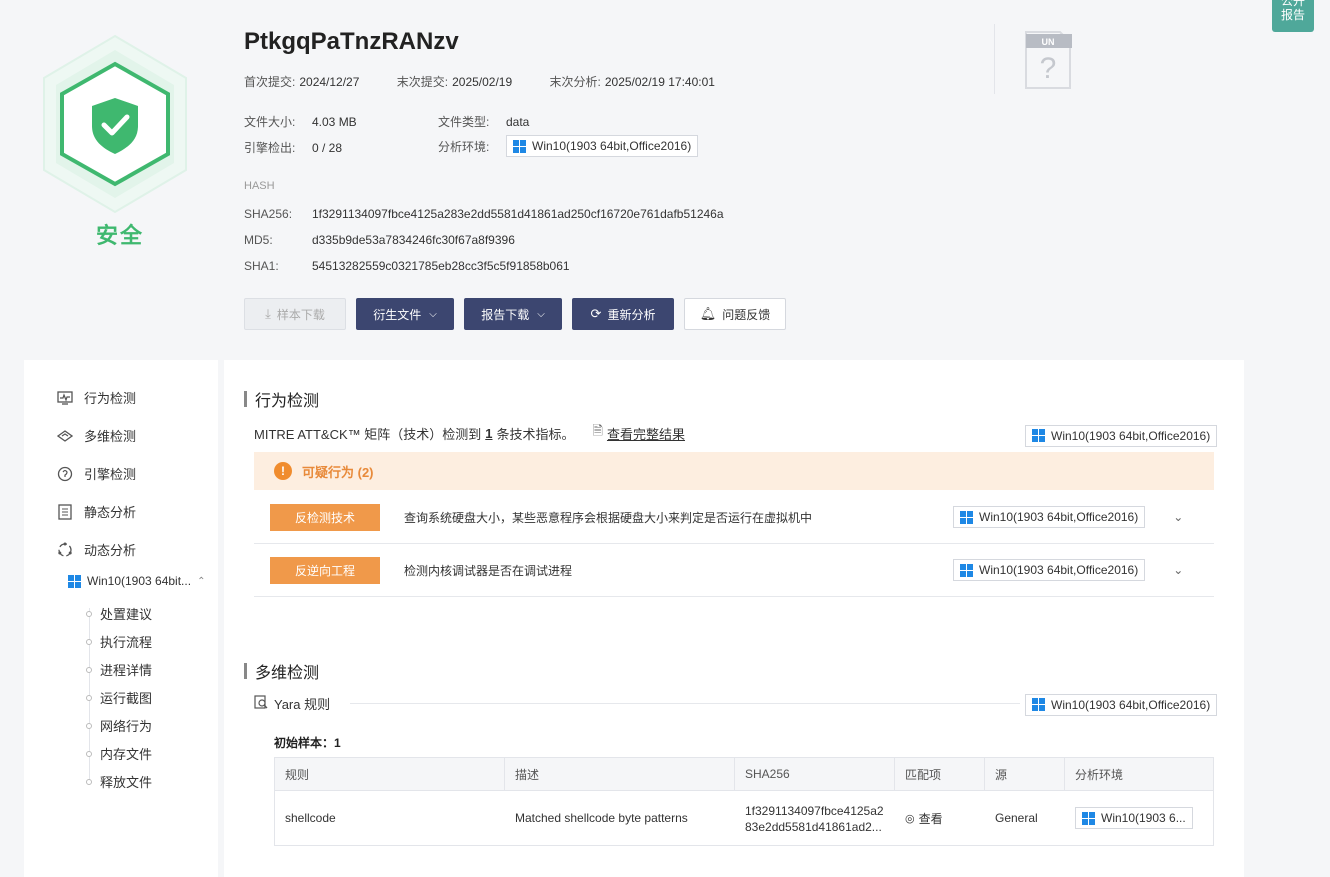 This screenshot has height=877, width=1330. What do you see at coordinates (302, 704) in the screenshot?
I see `yara-label: Yara 规则` at bounding box center [302, 704].